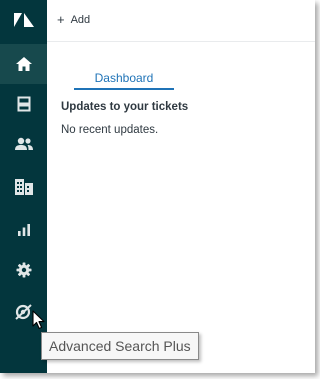 The image size is (320, 379). I want to click on views-icon, so click(23, 104).